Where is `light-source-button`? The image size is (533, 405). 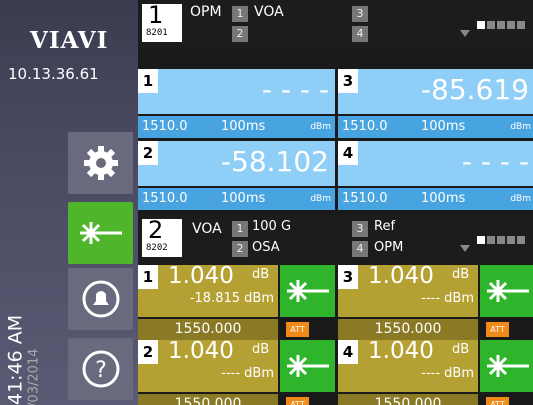
light-source-button is located at coordinates (100, 233).